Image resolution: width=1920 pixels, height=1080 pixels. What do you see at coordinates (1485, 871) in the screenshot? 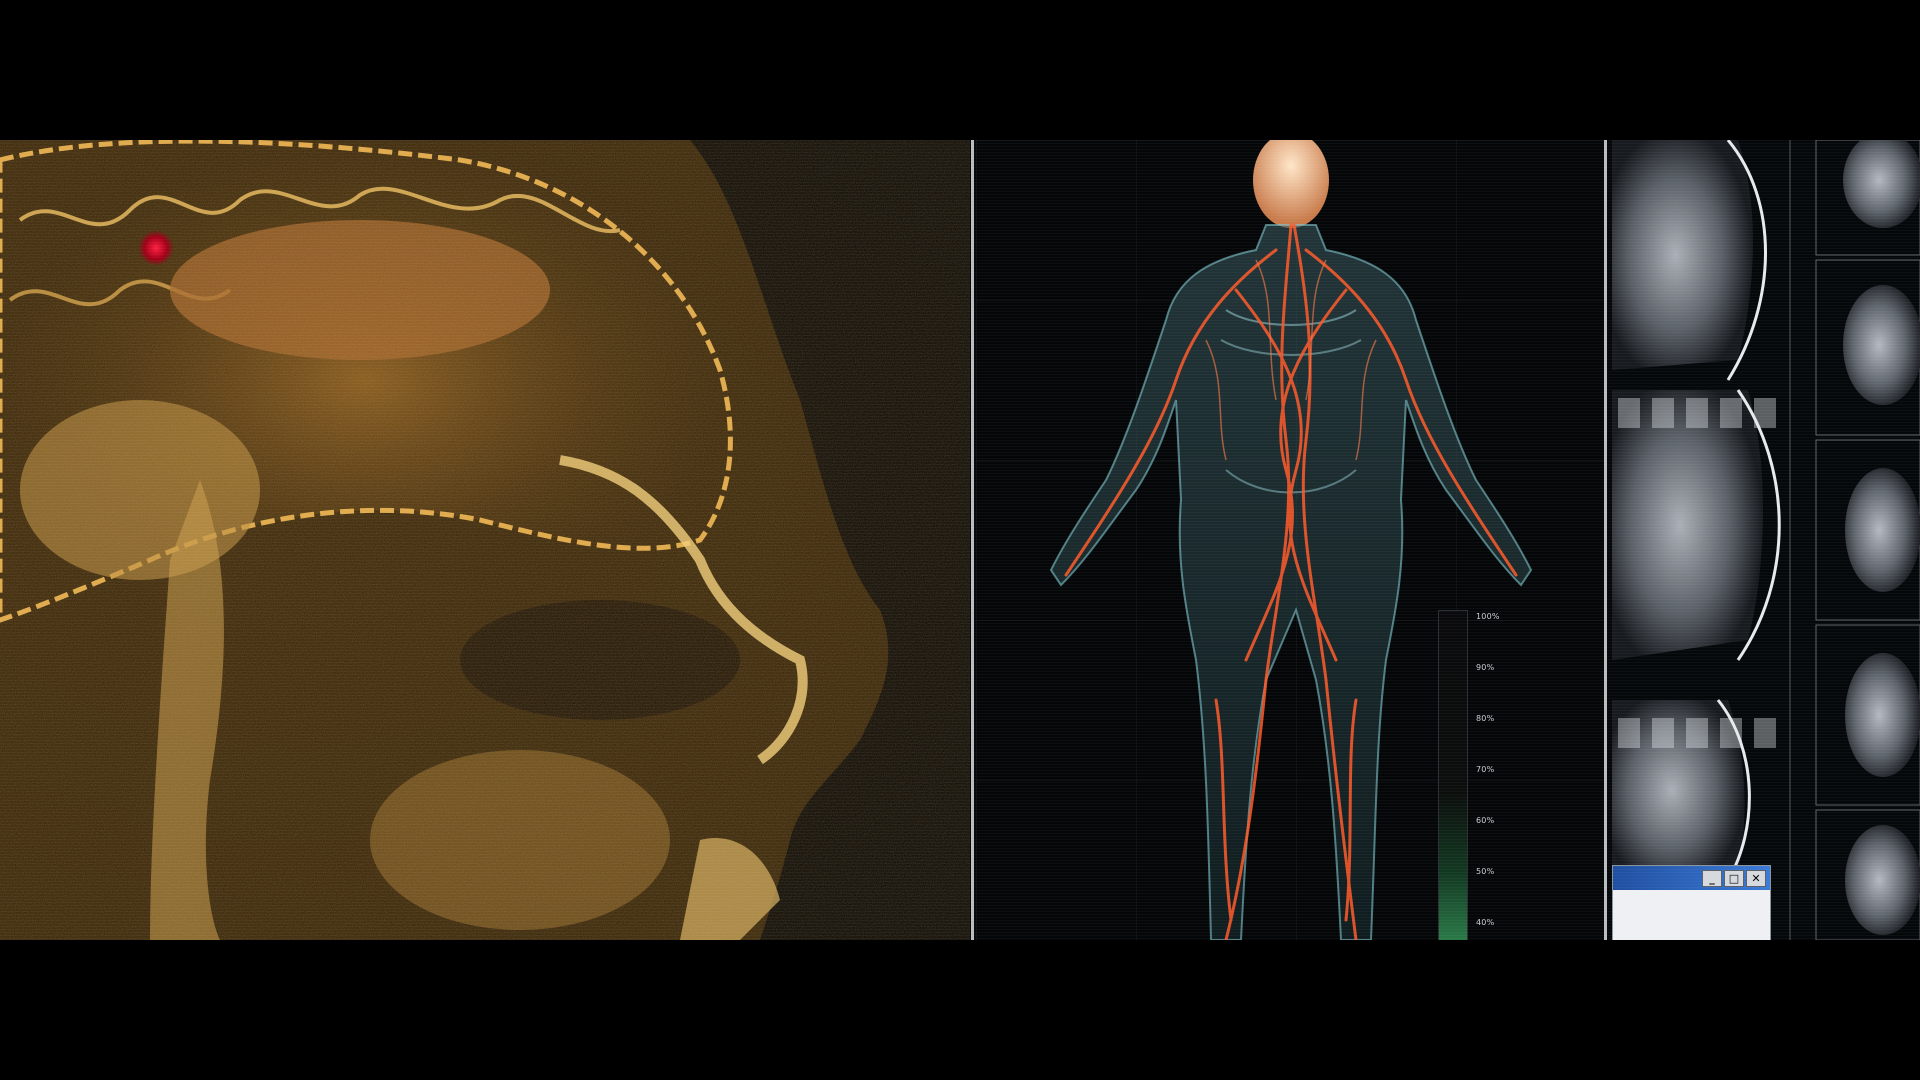
I see `scale-label-50: 50%` at bounding box center [1485, 871].